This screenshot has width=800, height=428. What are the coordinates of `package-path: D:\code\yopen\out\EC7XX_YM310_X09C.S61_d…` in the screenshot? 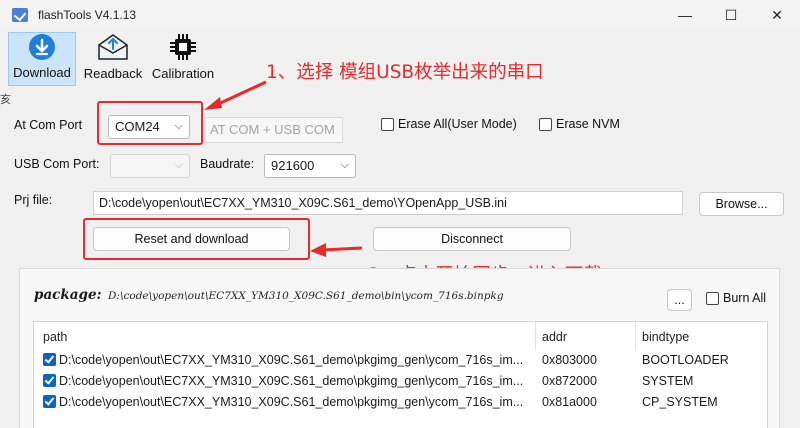 It's located at (306, 296).